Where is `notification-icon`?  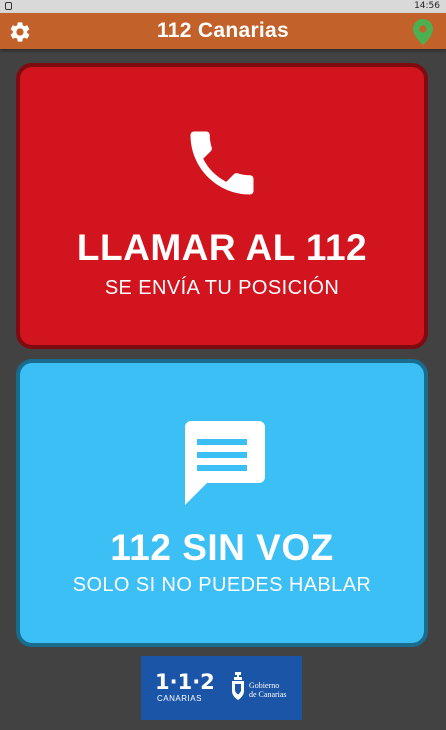 notification-icon is located at coordinates (8, 6).